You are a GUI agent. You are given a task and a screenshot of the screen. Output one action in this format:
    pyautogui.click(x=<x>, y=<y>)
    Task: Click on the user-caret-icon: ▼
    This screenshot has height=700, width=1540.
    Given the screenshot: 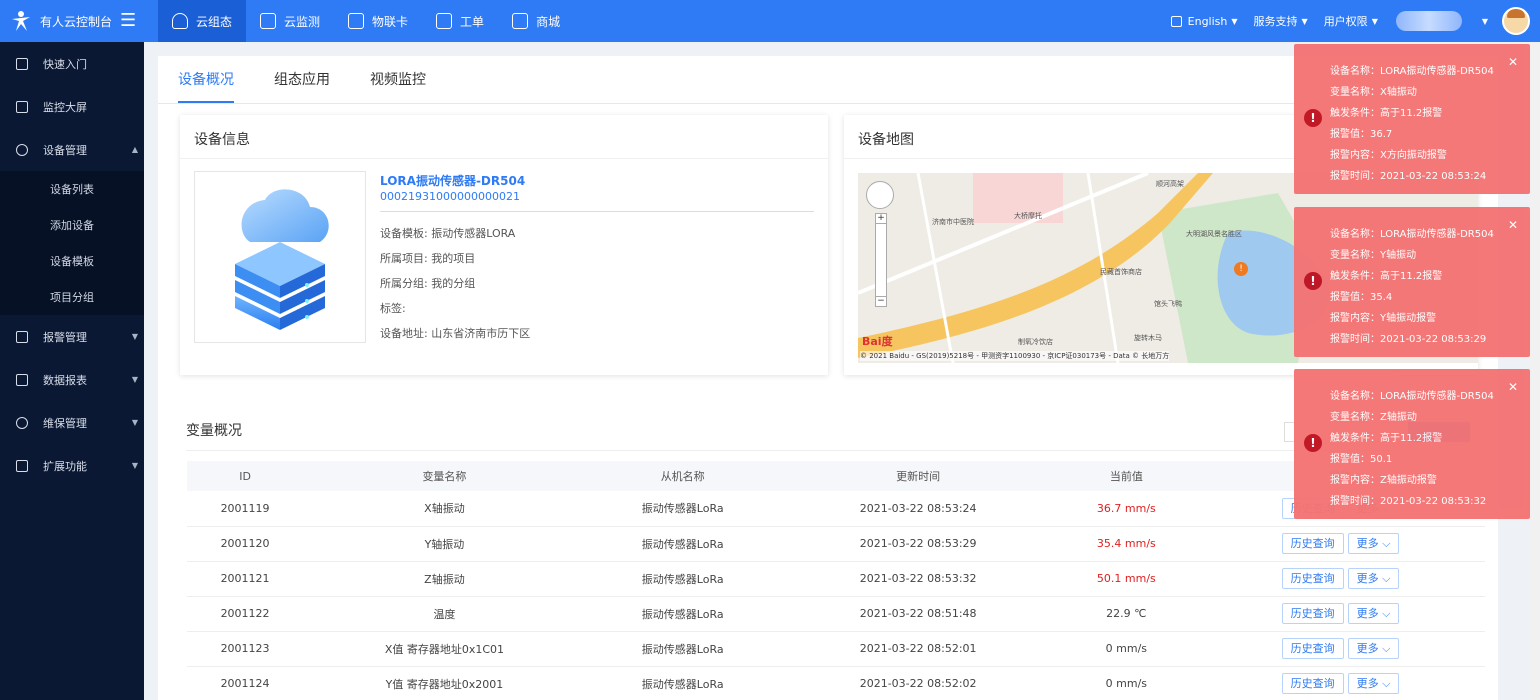 What is the action you would take?
    pyautogui.click(x=1483, y=21)
    